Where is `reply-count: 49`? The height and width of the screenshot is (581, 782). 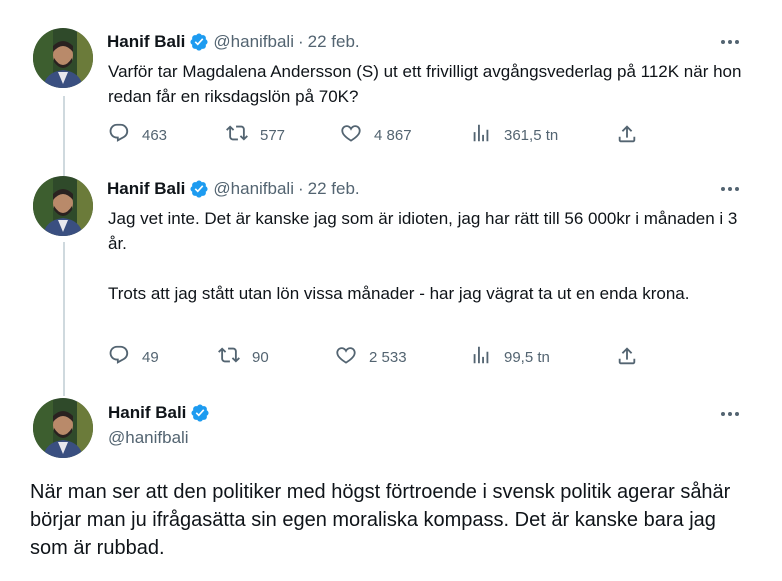
reply-count: 49 is located at coordinates (150, 357).